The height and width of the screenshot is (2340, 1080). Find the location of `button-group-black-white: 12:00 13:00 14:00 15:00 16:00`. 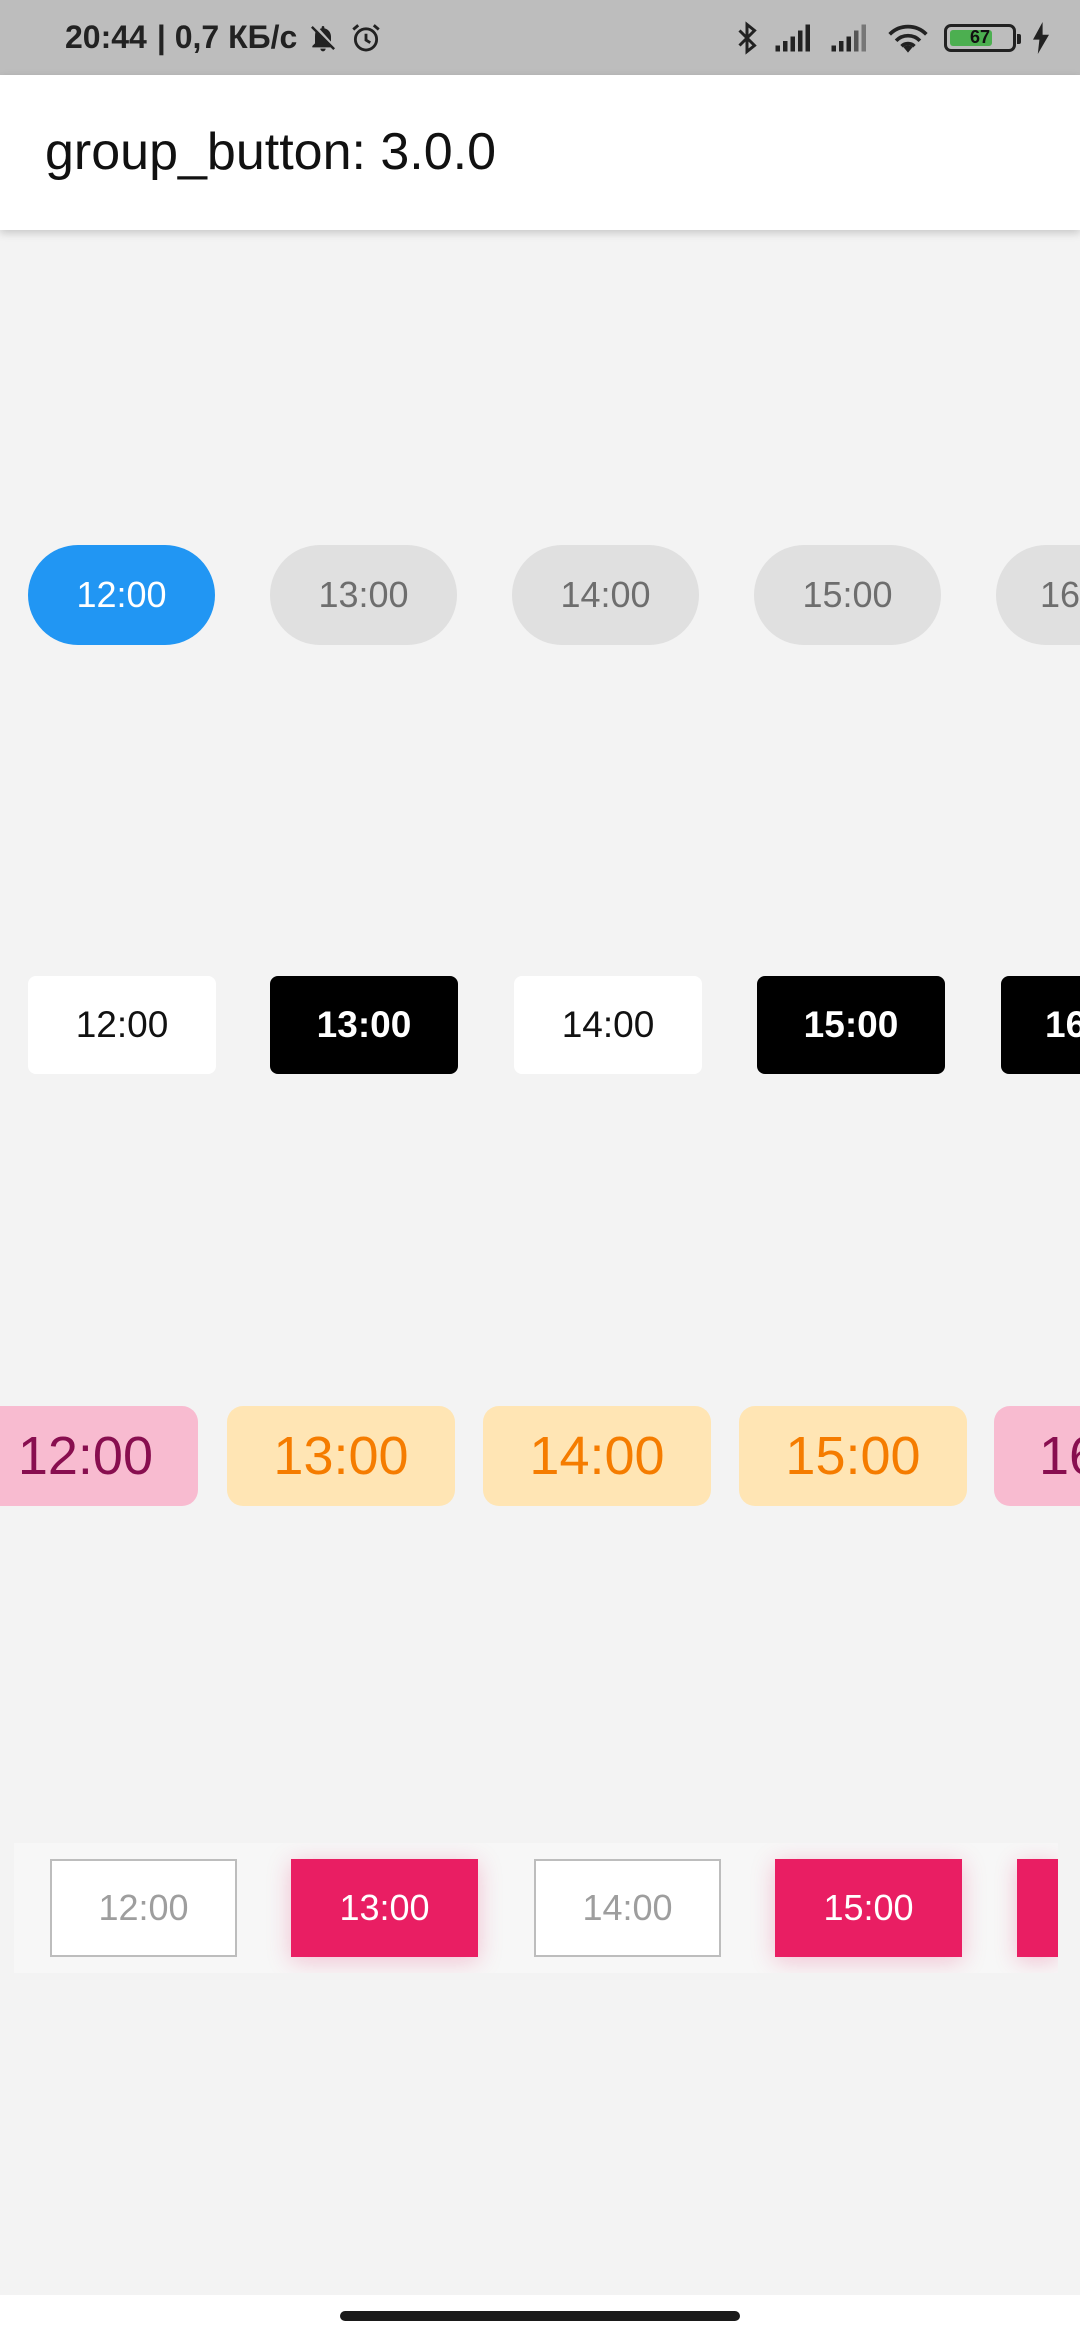

button-group-black-white: 12:00 13:00 14:00 15:00 16:00 is located at coordinates (540, 1025).